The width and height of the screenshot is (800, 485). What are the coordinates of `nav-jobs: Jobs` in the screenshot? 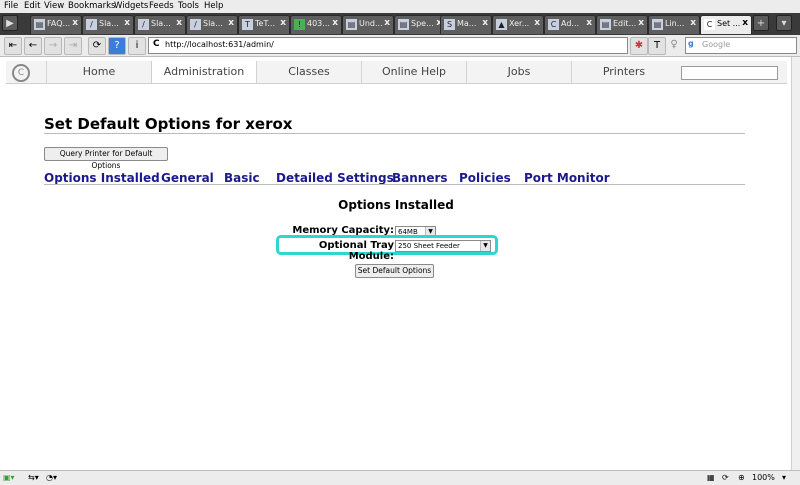 It's located at (518, 72).